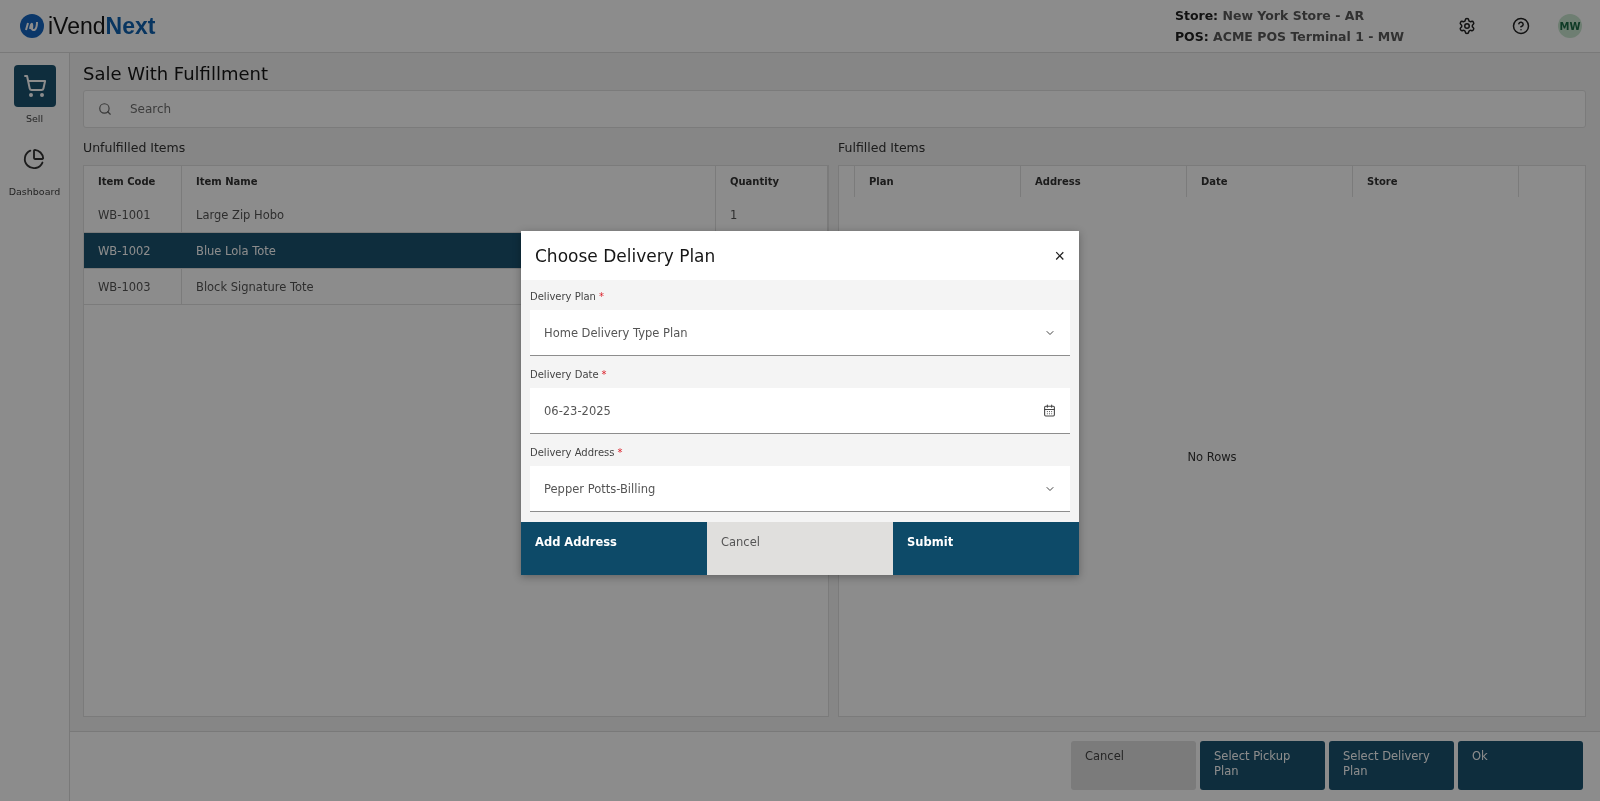 This screenshot has width=1600, height=801. Describe the element at coordinates (1521, 26) in the screenshot. I see `help-button` at that location.